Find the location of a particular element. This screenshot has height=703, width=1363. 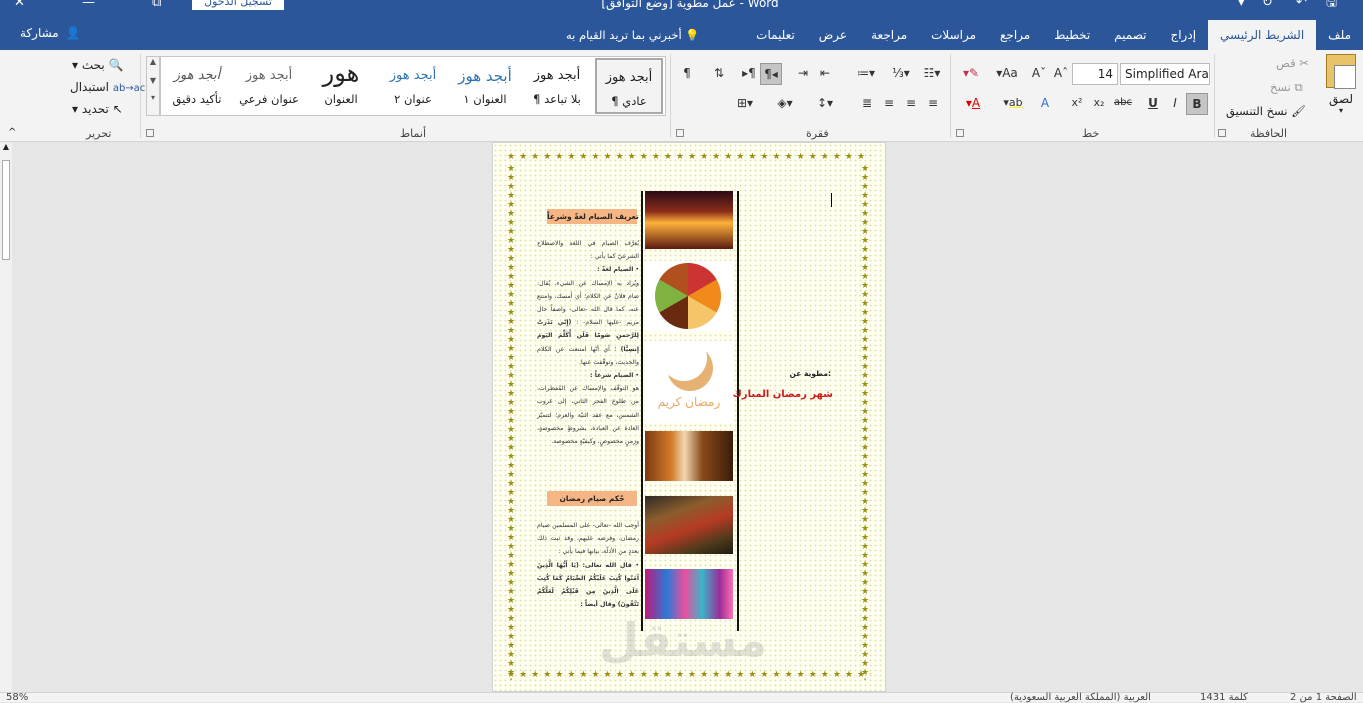

paragraph-launcher-icon is located at coordinates (680, 133).